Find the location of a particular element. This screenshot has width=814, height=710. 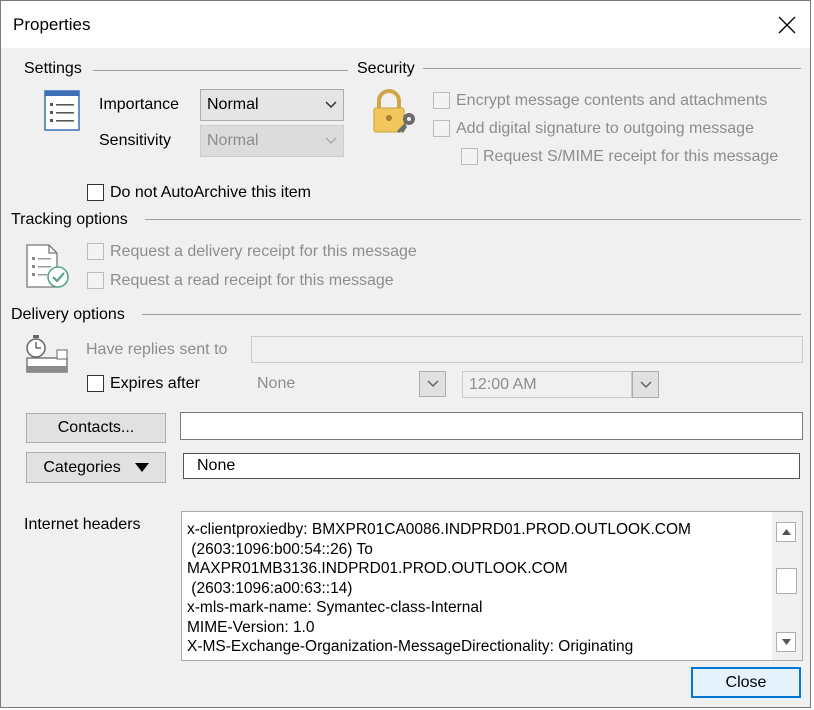

sensitivity-label: Sensitivity is located at coordinates (135, 140).